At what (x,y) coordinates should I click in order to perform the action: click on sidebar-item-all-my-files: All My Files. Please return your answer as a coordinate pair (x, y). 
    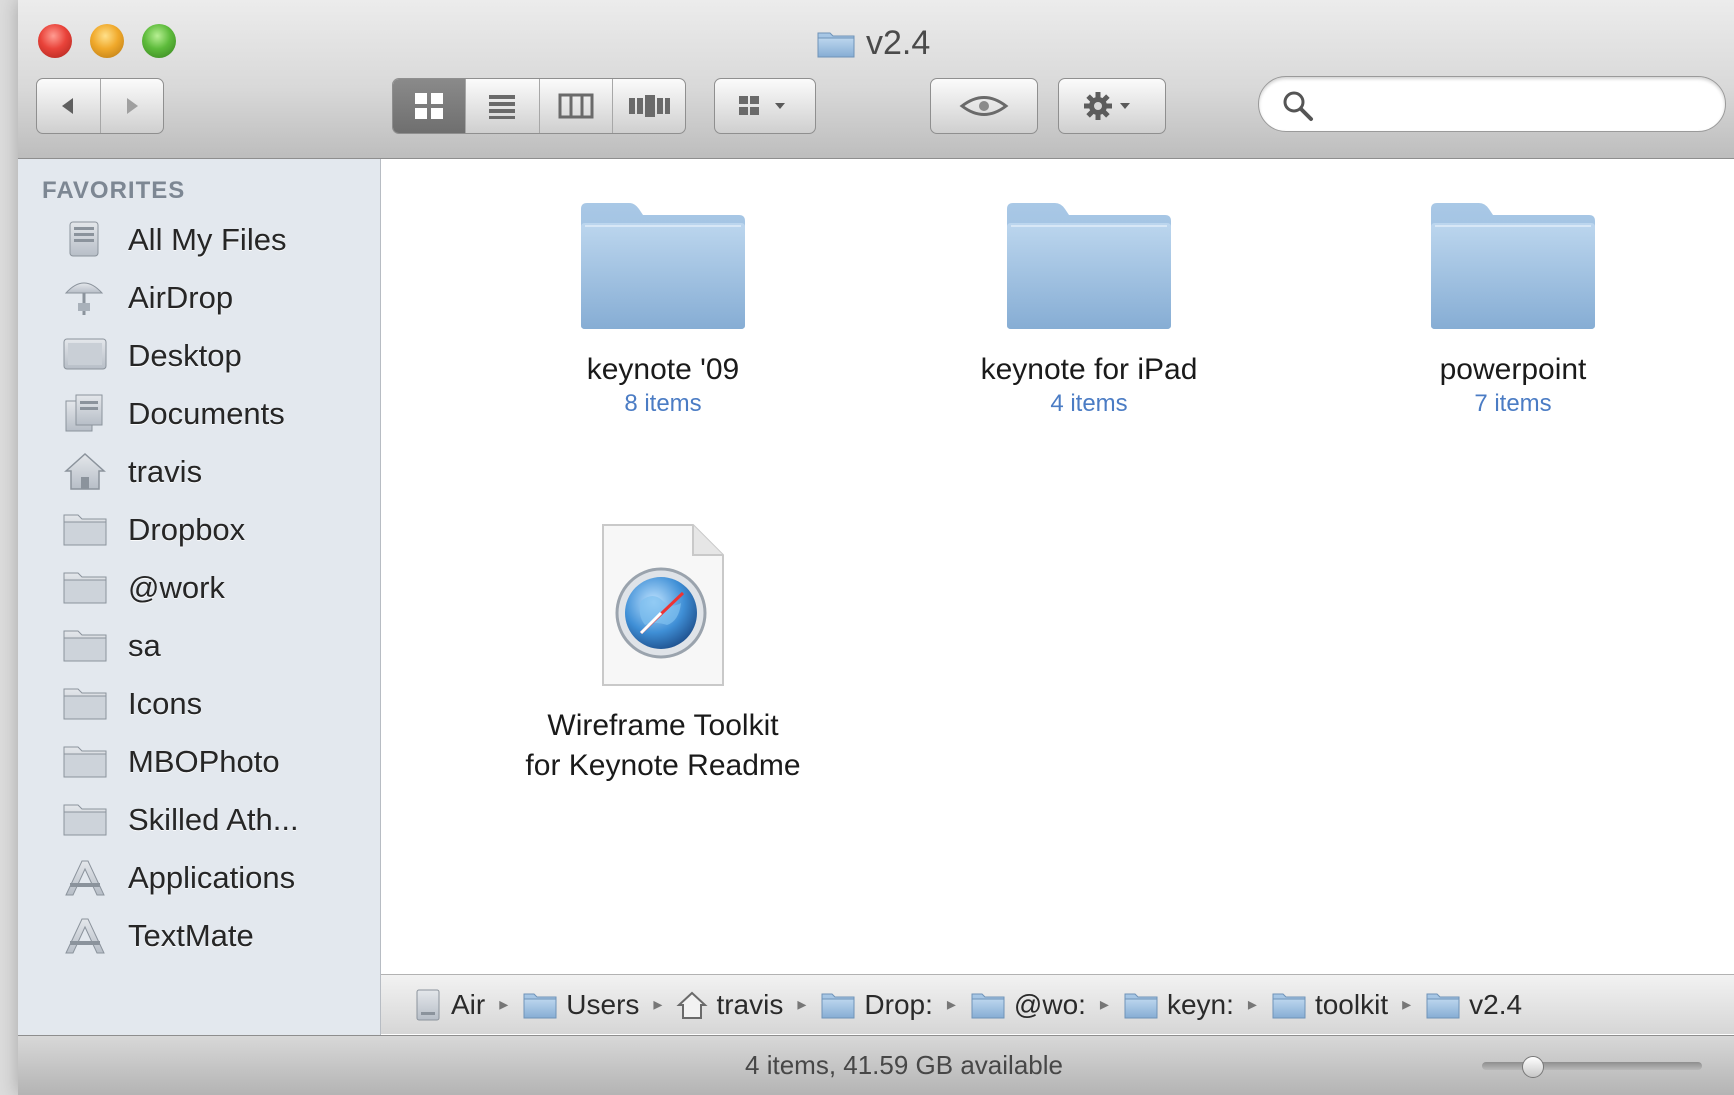
    Looking at the image, I should click on (199, 239).